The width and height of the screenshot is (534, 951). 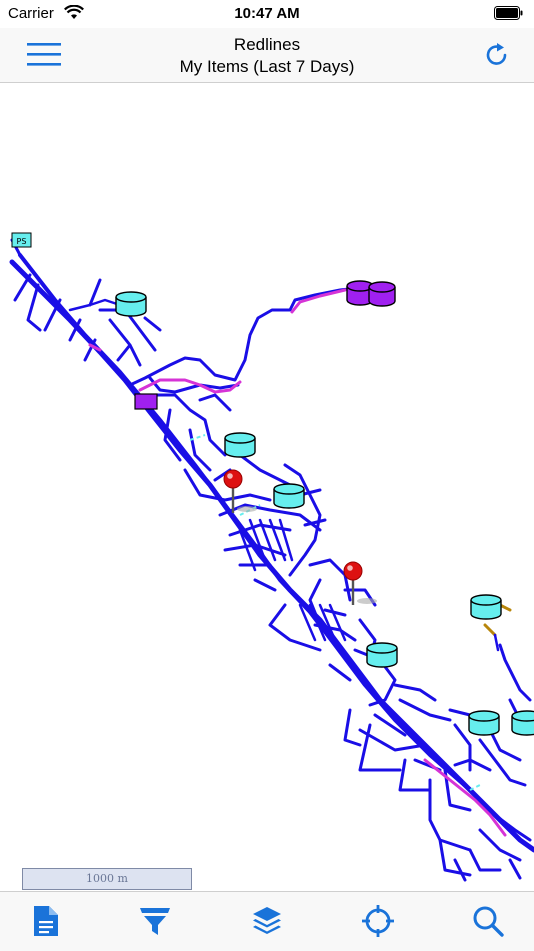 I want to click on tab-search, so click(x=488, y=921).